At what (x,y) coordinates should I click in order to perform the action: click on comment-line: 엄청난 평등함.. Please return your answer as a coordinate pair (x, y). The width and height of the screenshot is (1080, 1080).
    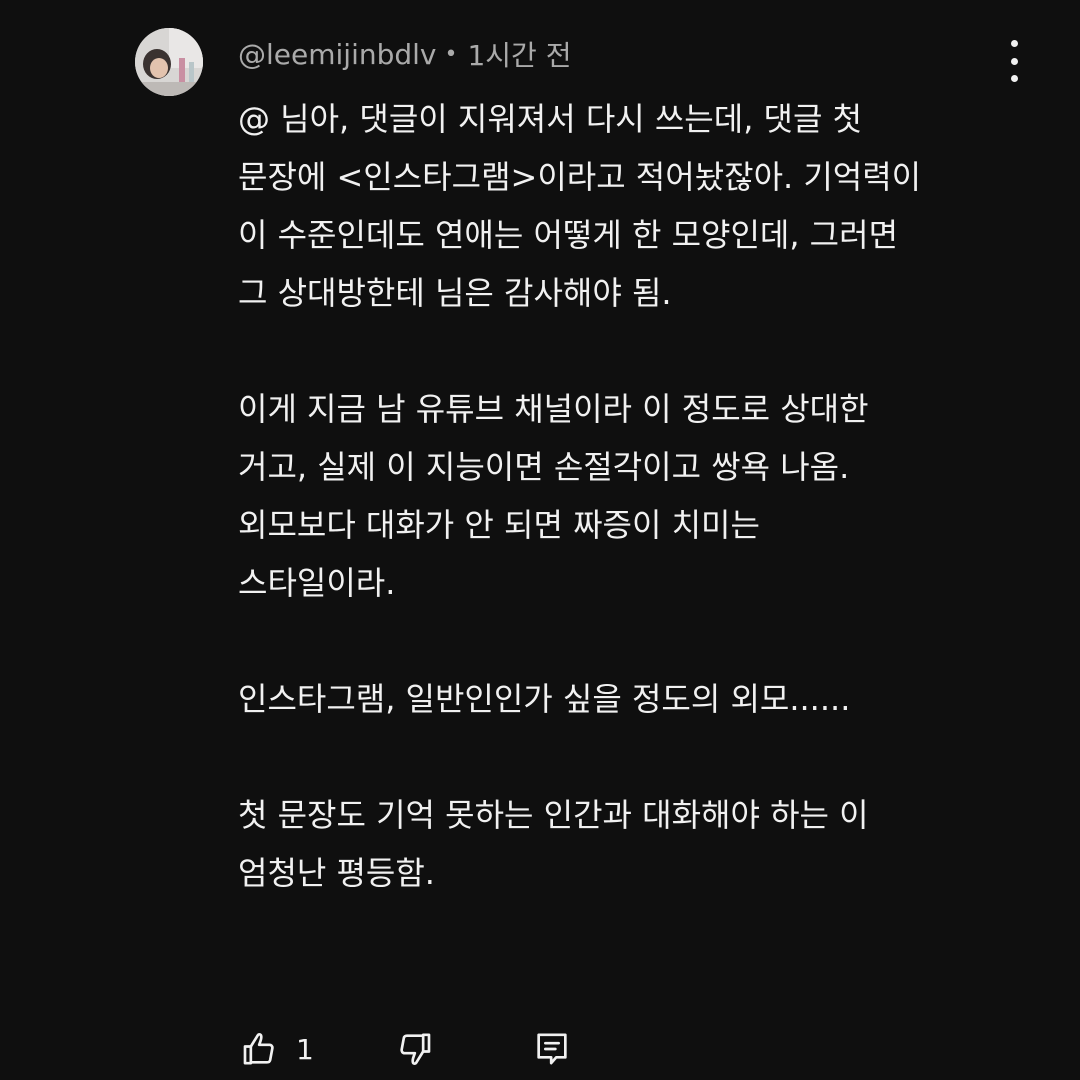
    Looking at the image, I should click on (336, 873).